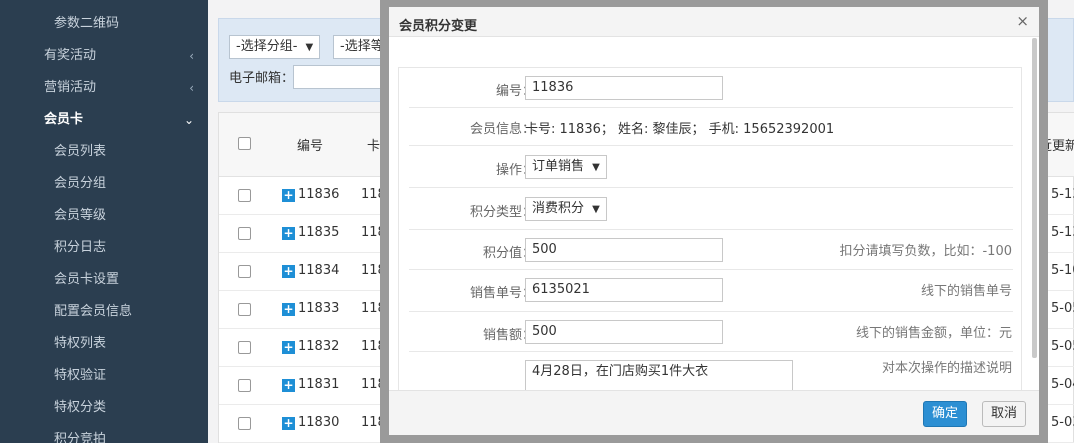  I want to click on sidebar-item: 参数二维码, so click(104, 24).